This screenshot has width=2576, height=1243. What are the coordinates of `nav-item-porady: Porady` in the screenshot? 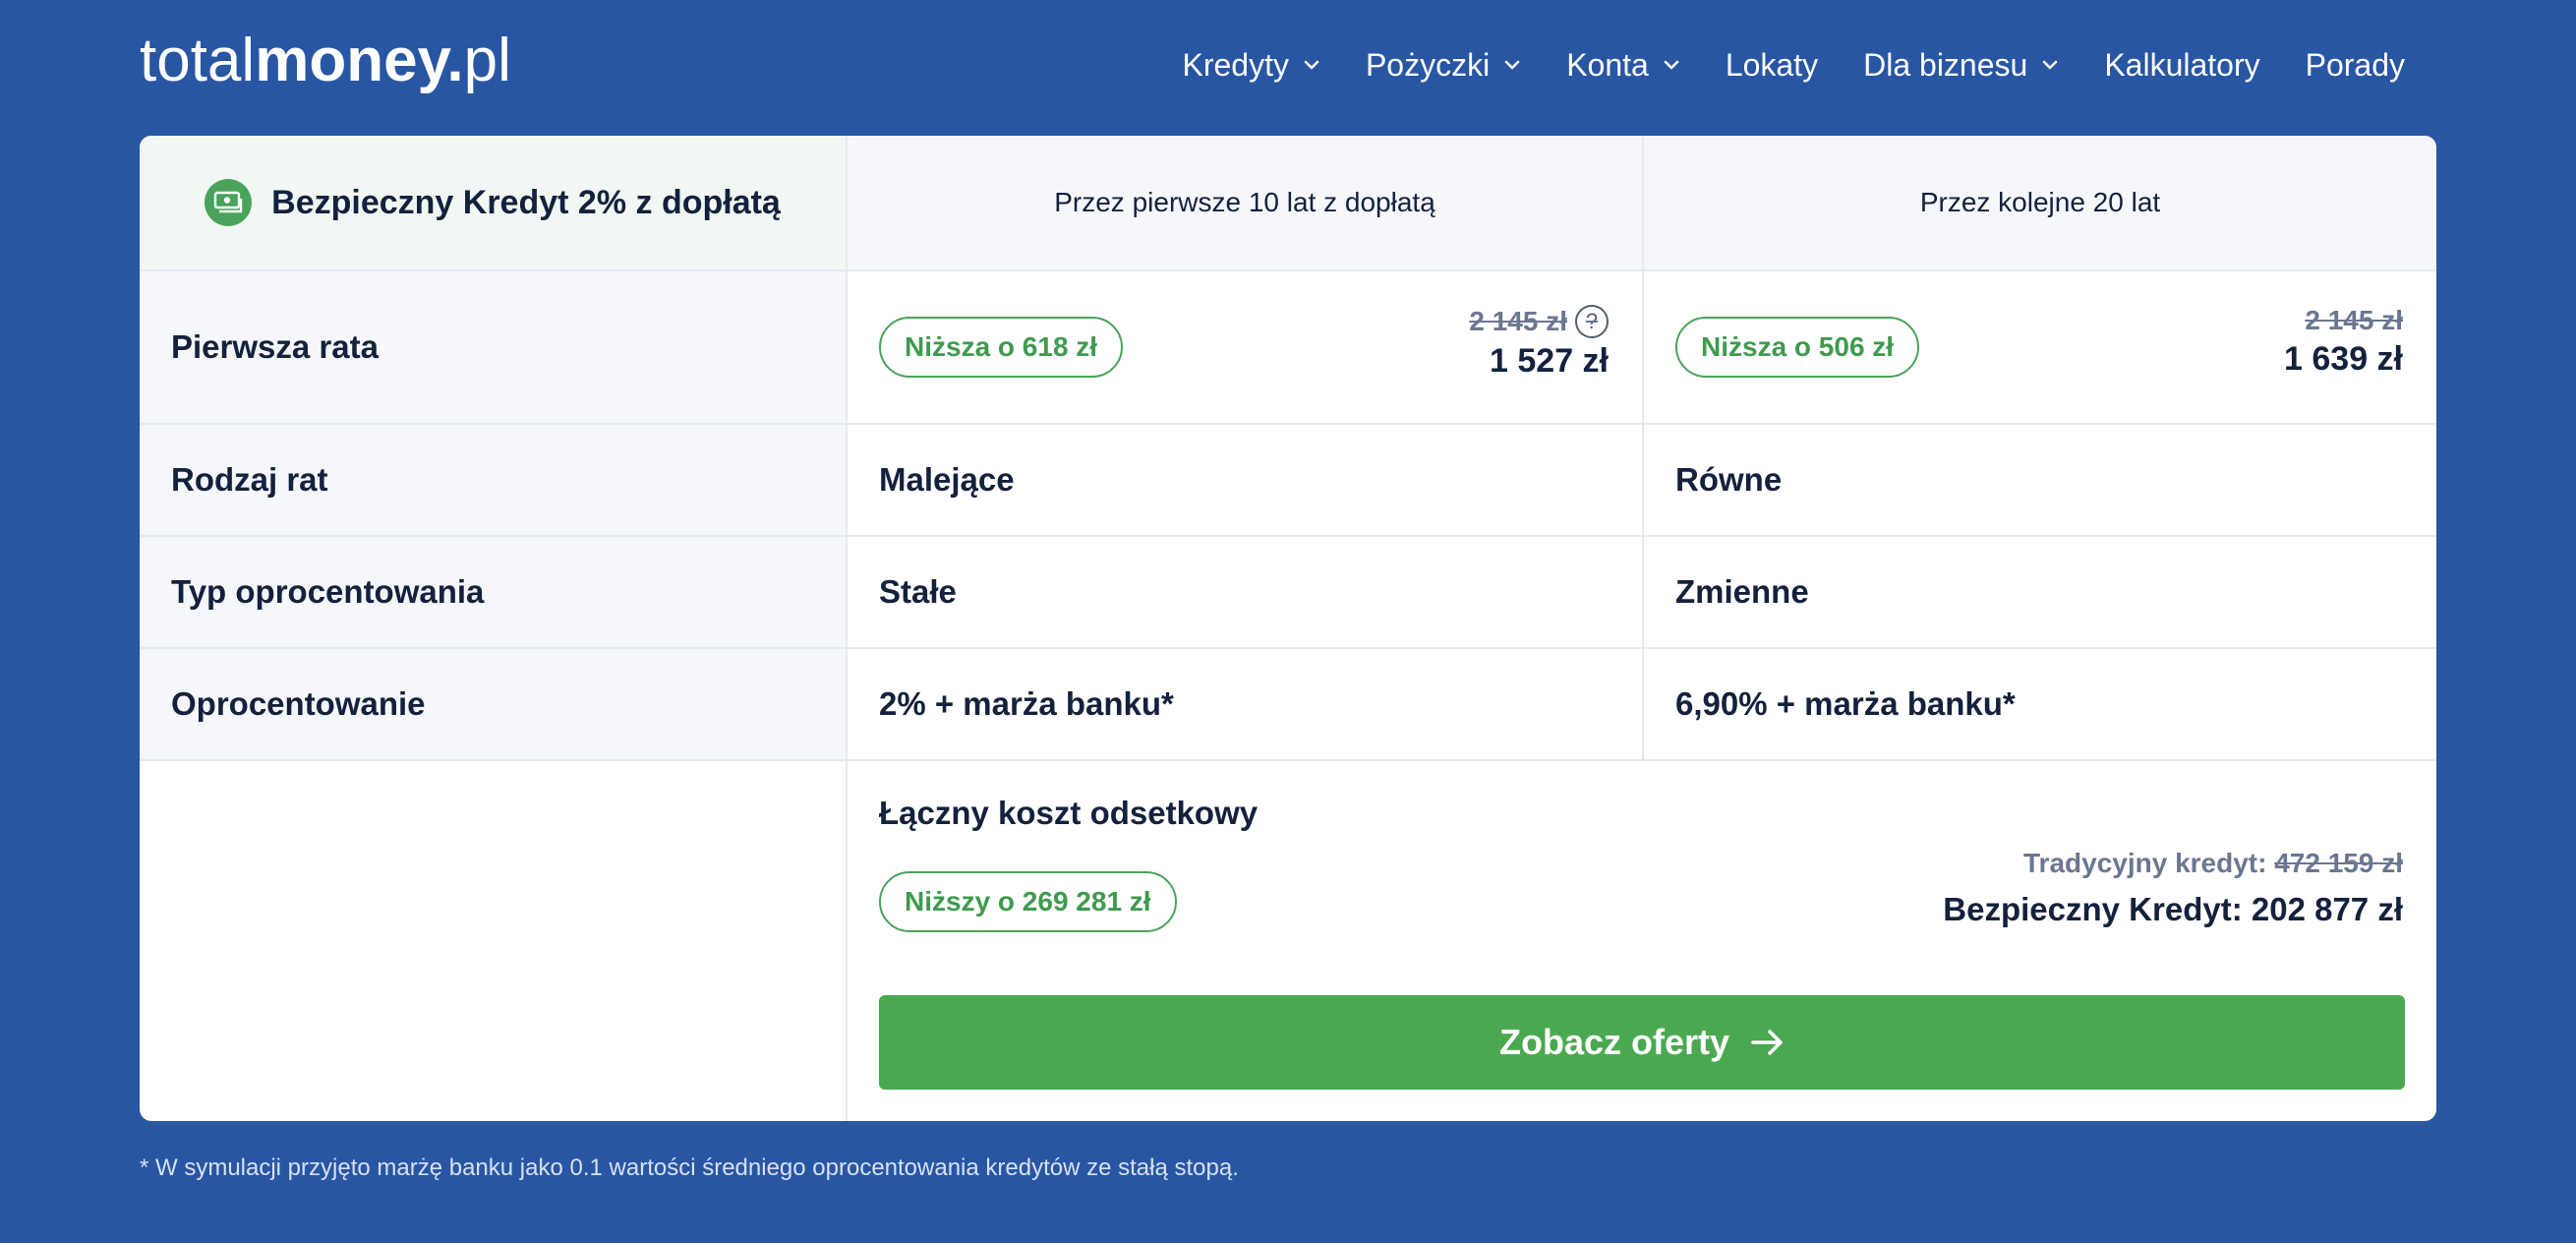 It's located at (2355, 64).